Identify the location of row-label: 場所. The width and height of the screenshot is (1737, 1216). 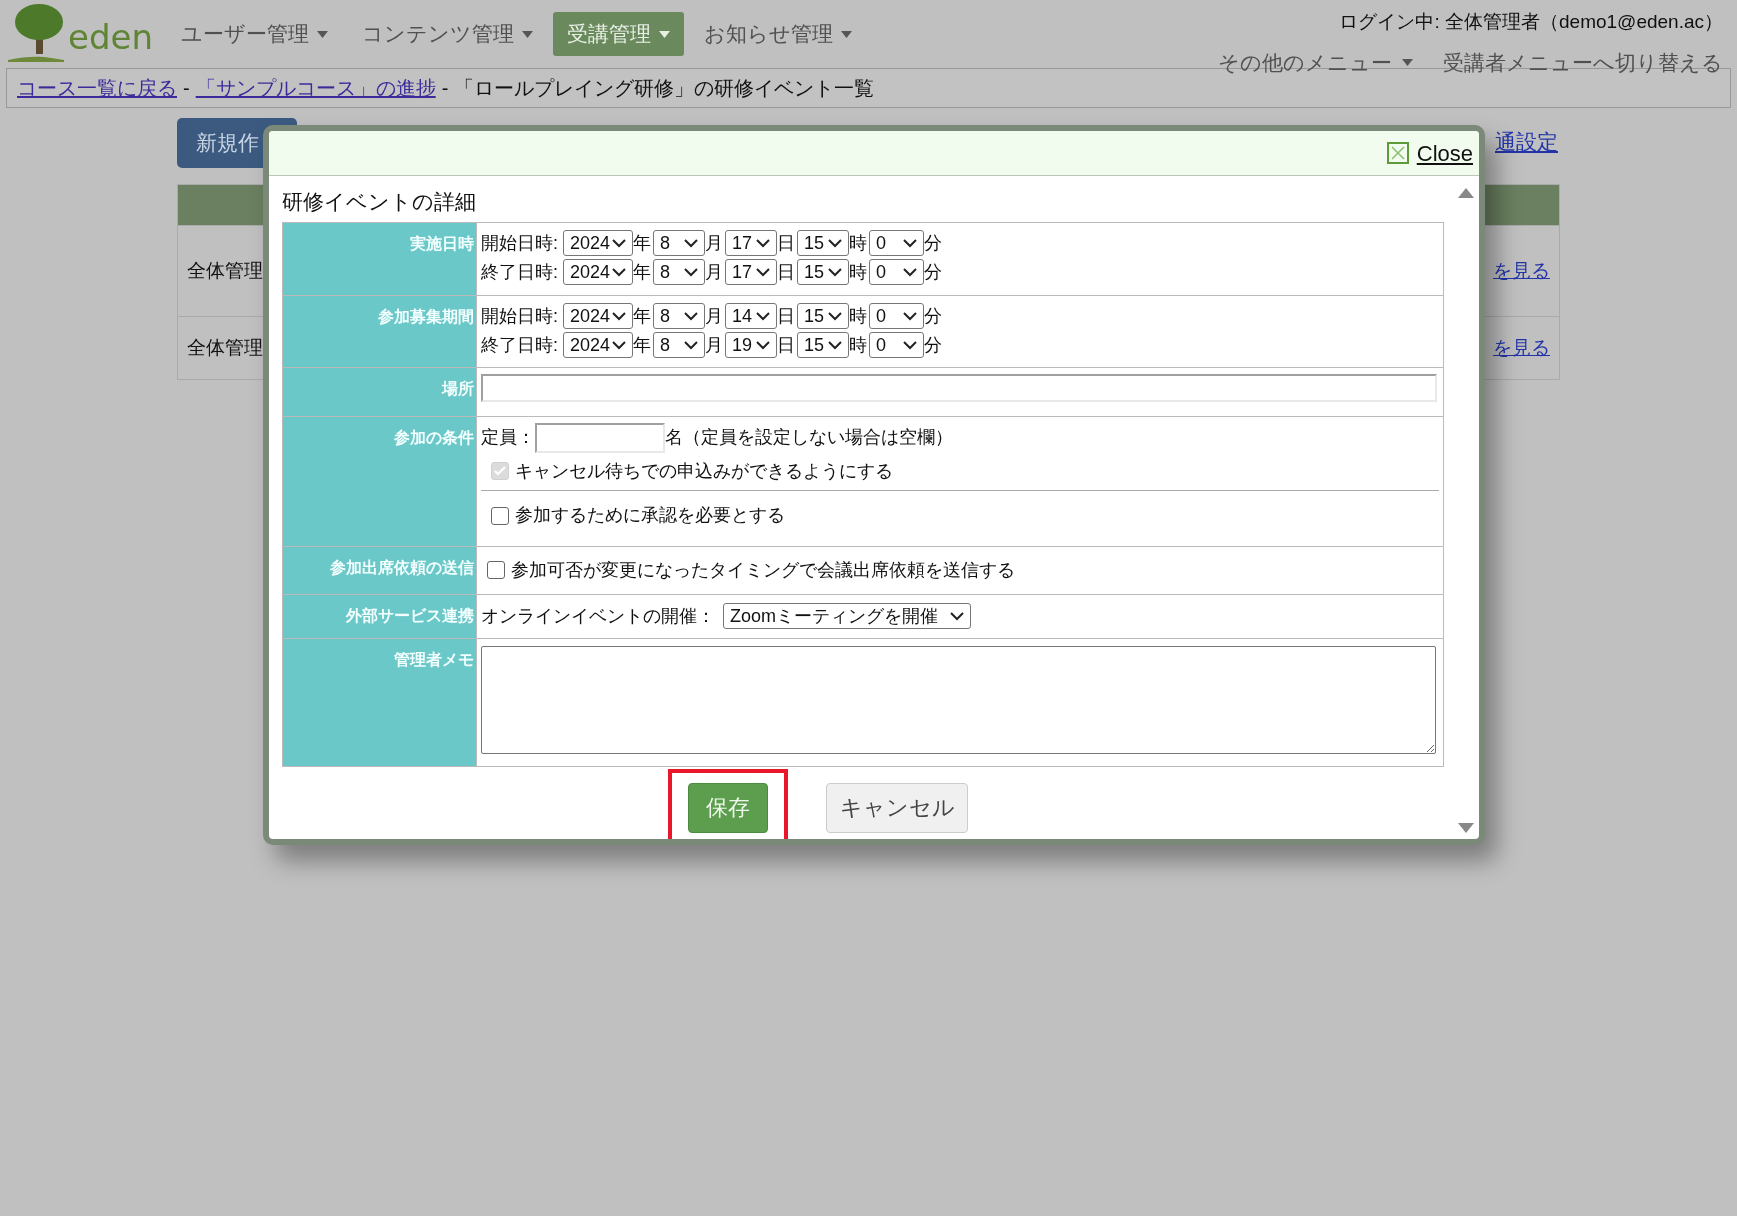
(458, 388).